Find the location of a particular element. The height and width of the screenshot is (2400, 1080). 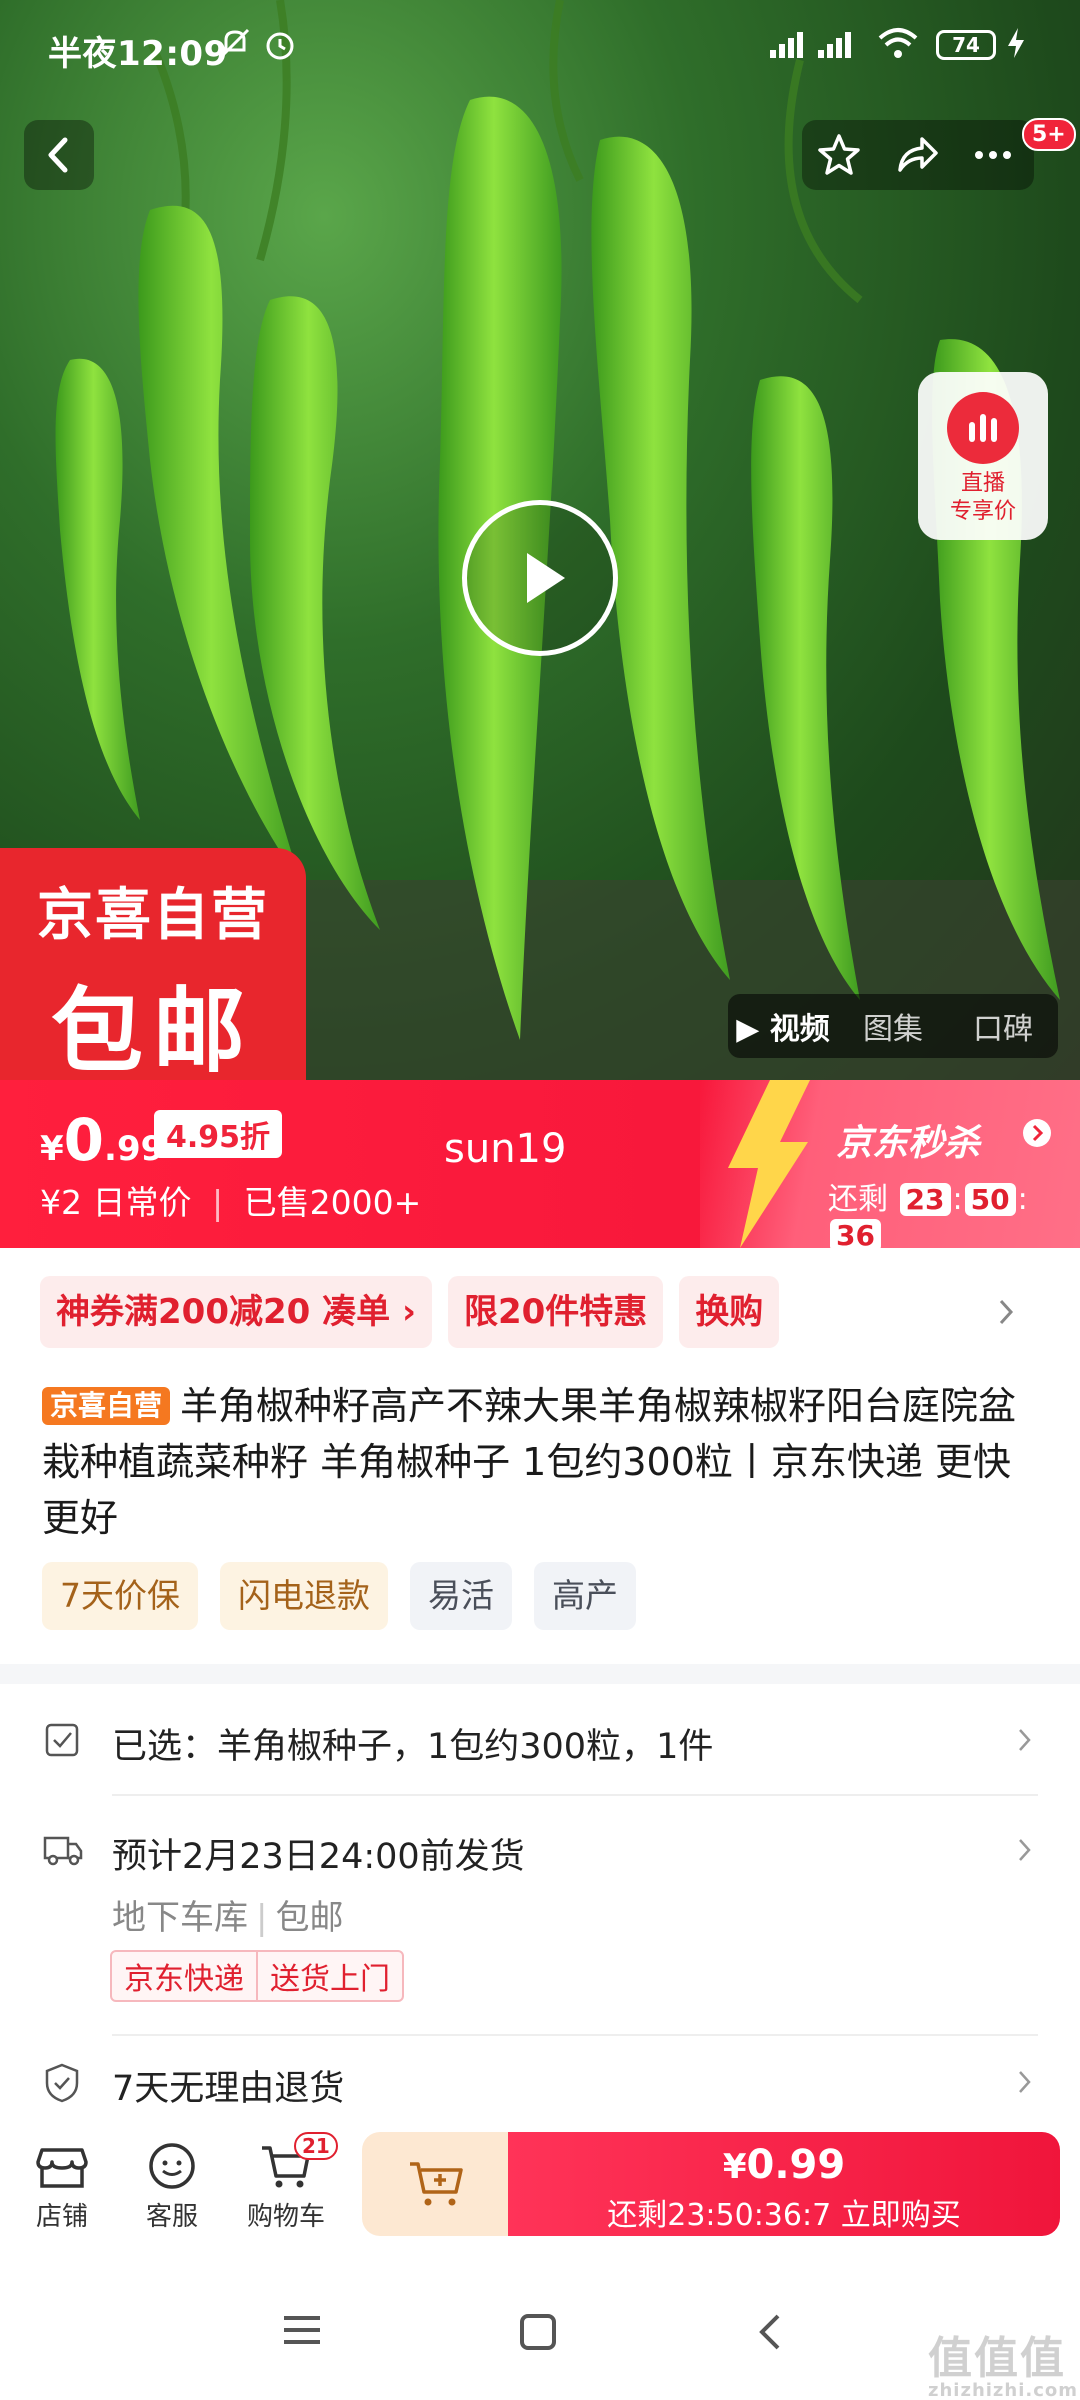

notification-badge: 5+ is located at coordinates (1049, 134).